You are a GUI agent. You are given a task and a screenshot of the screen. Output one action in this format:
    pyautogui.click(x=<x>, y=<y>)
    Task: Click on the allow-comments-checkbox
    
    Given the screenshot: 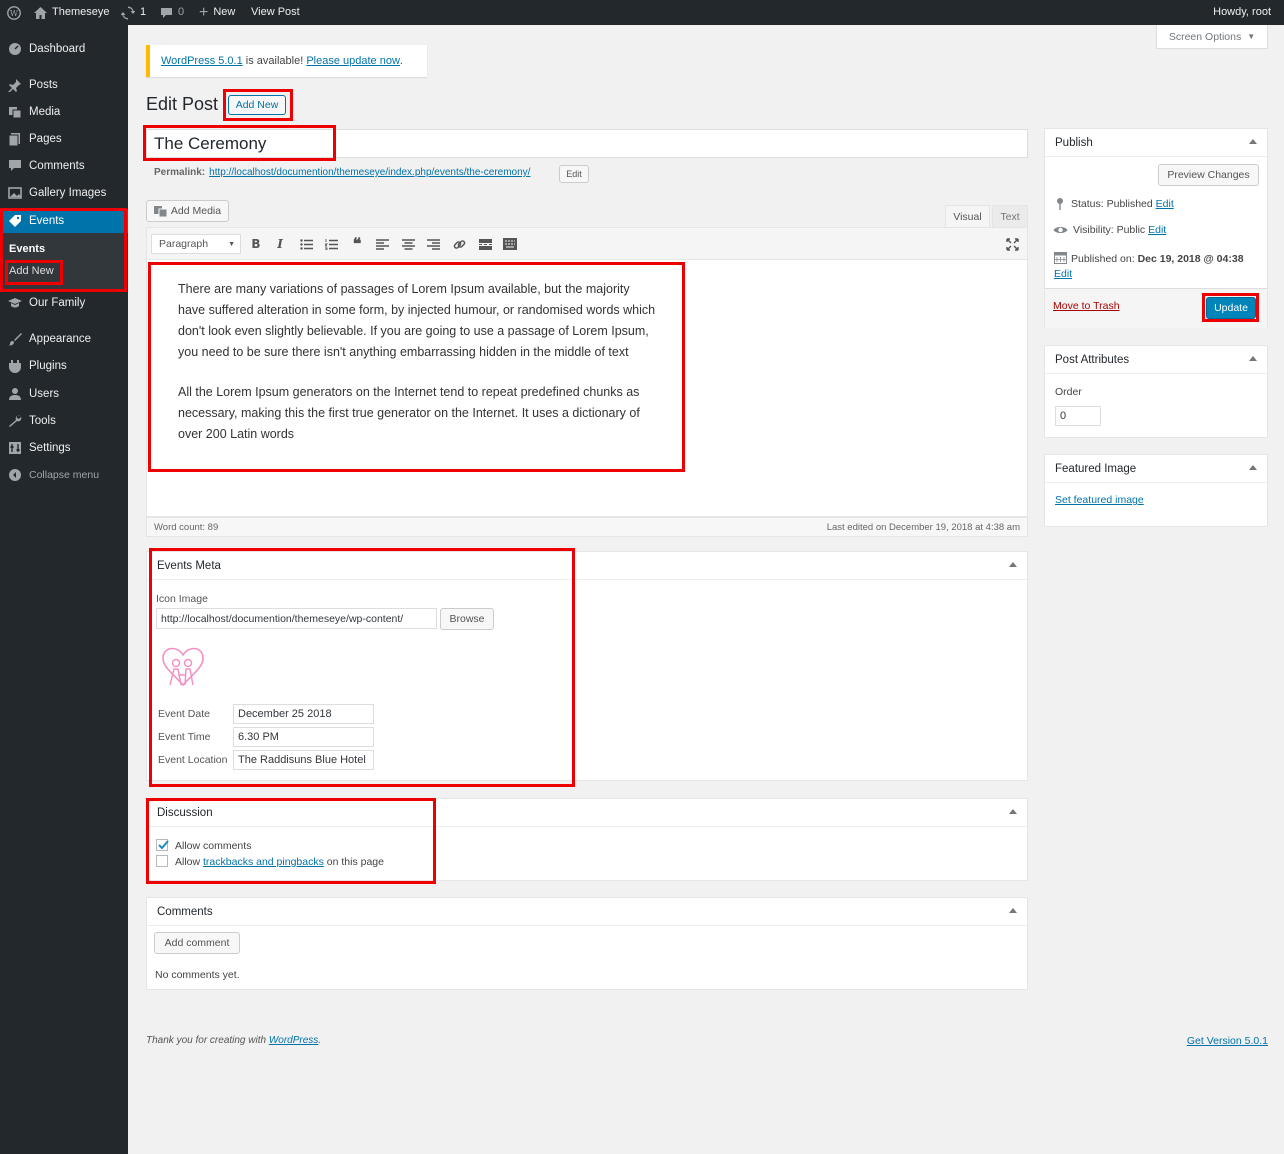 What is the action you would take?
    pyautogui.click(x=162, y=845)
    